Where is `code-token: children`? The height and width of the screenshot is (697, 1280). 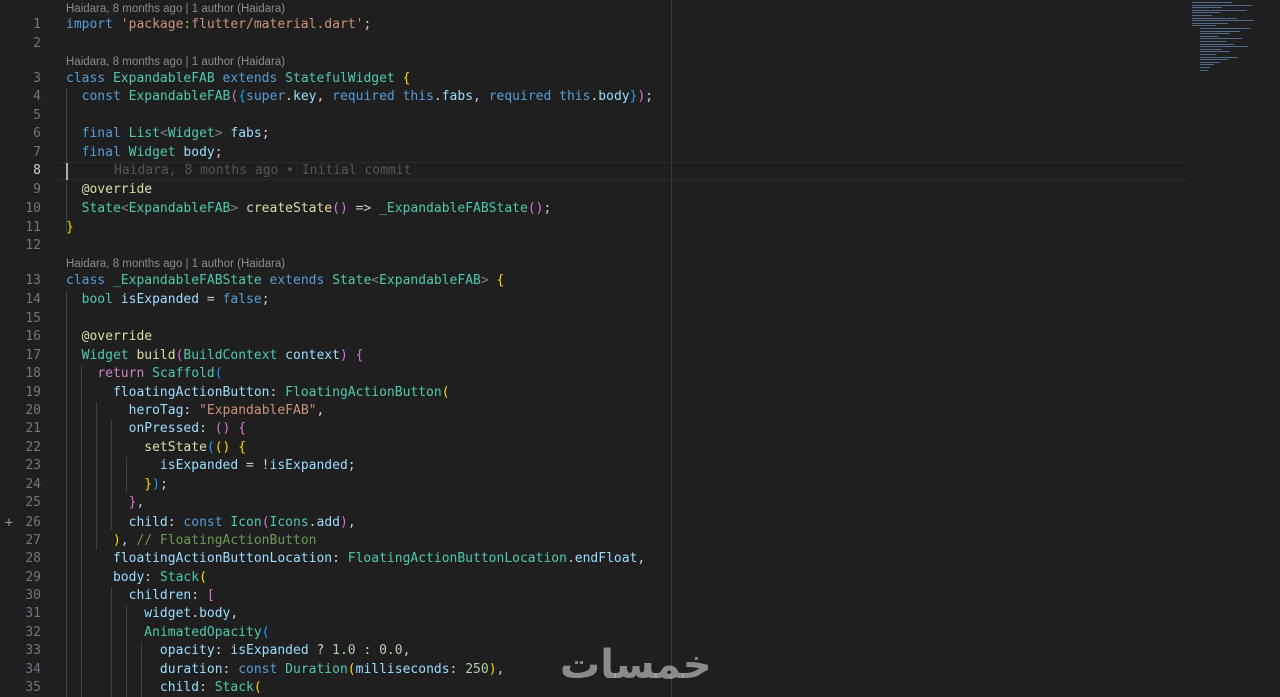
code-token: children is located at coordinates (160, 595).